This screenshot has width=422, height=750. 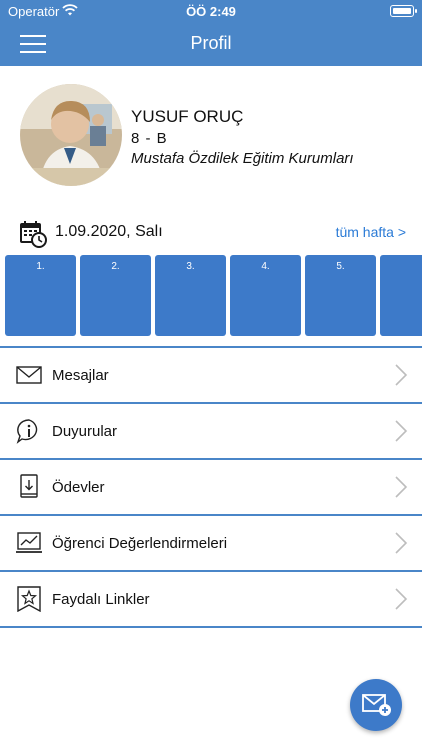 I want to click on lesson-tile-2: 2., so click(x=115, y=295).